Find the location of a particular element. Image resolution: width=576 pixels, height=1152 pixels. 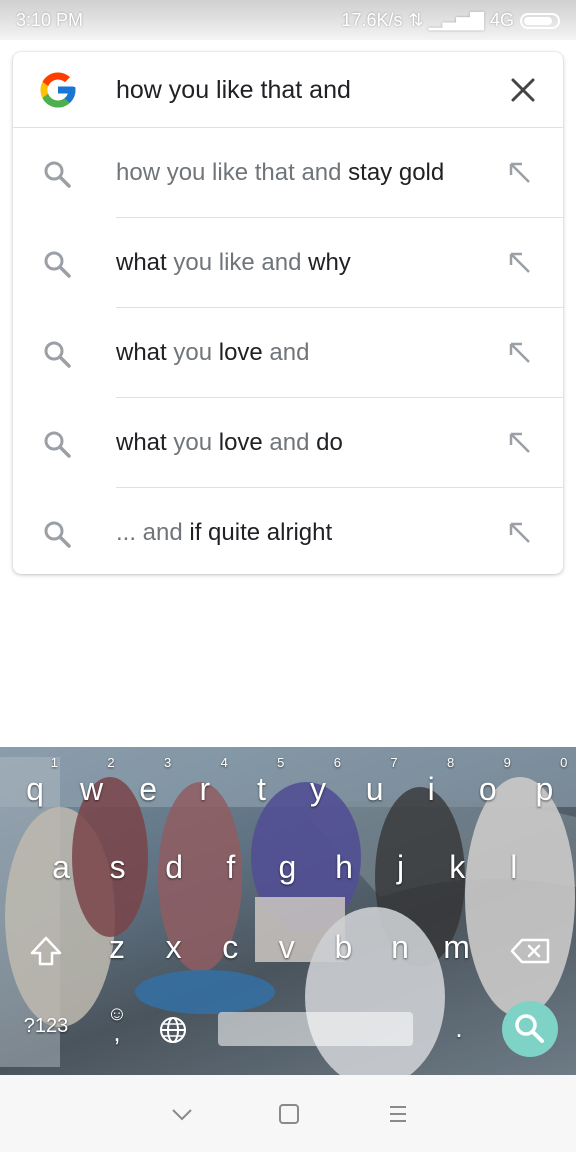

key-d: d is located at coordinates (174, 867).